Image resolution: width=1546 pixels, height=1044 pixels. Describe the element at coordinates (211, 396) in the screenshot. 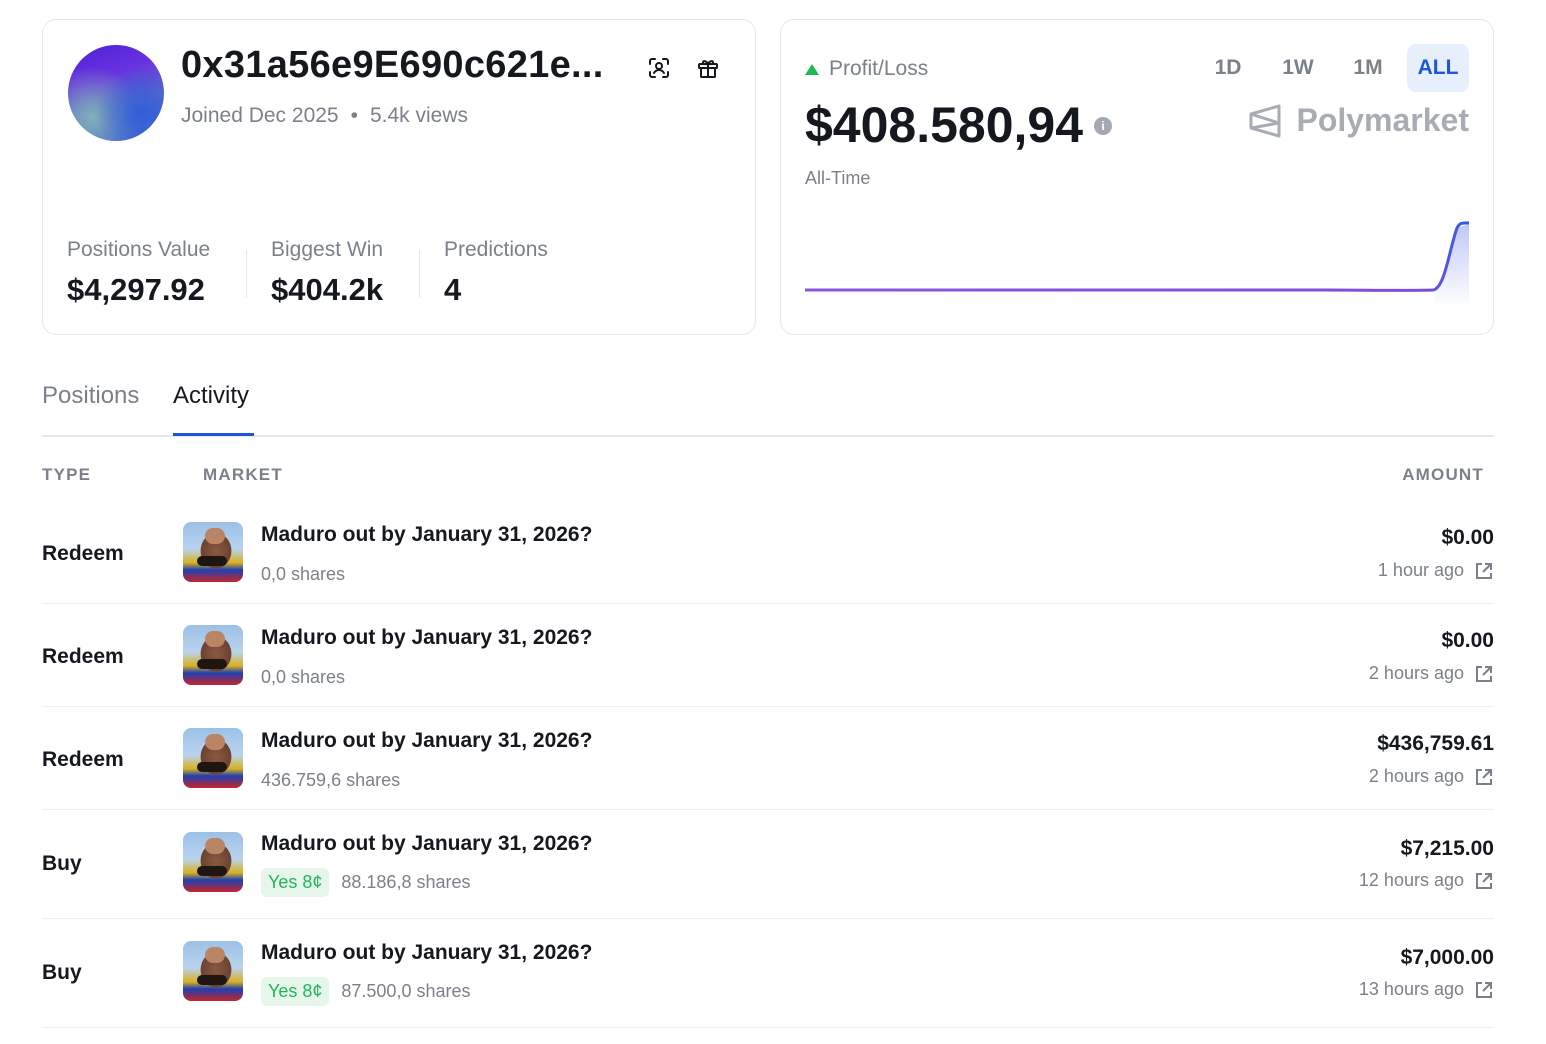

I see `tab-activity: Activity` at that location.